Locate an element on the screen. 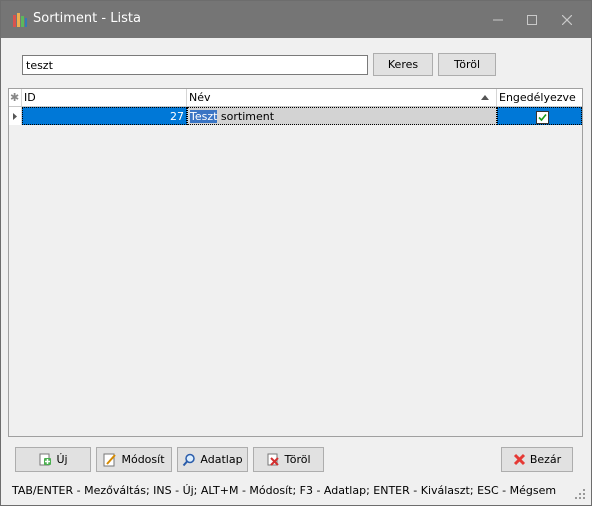 This screenshot has width=592, height=506. delete-button-label: Töröl is located at coordinates (297, 459).